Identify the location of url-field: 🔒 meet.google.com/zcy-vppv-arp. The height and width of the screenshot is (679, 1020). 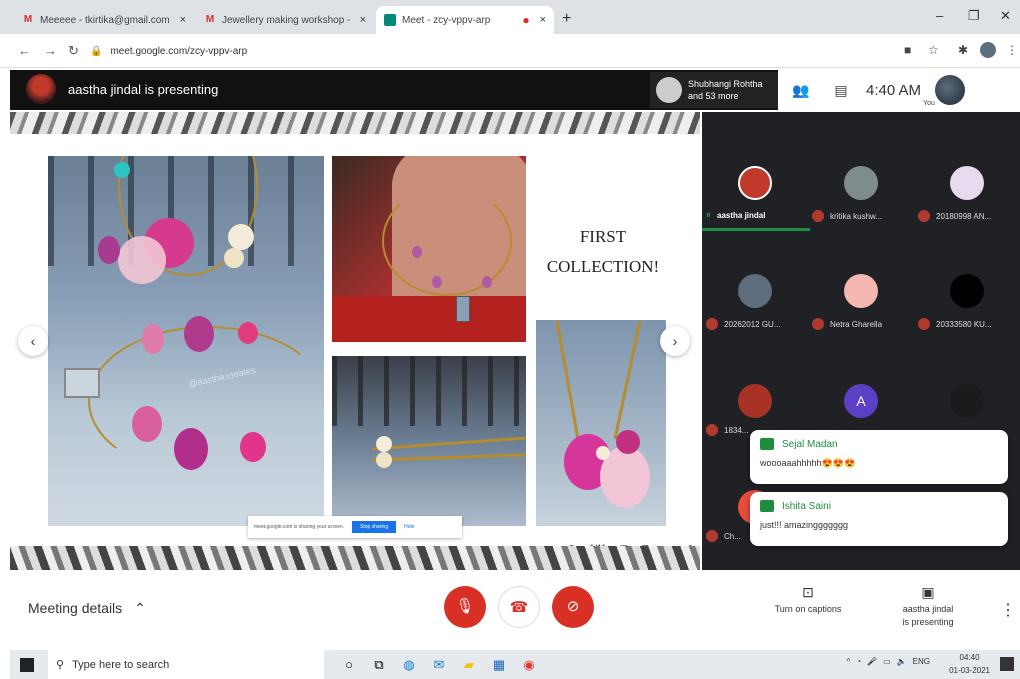
(470, 51).